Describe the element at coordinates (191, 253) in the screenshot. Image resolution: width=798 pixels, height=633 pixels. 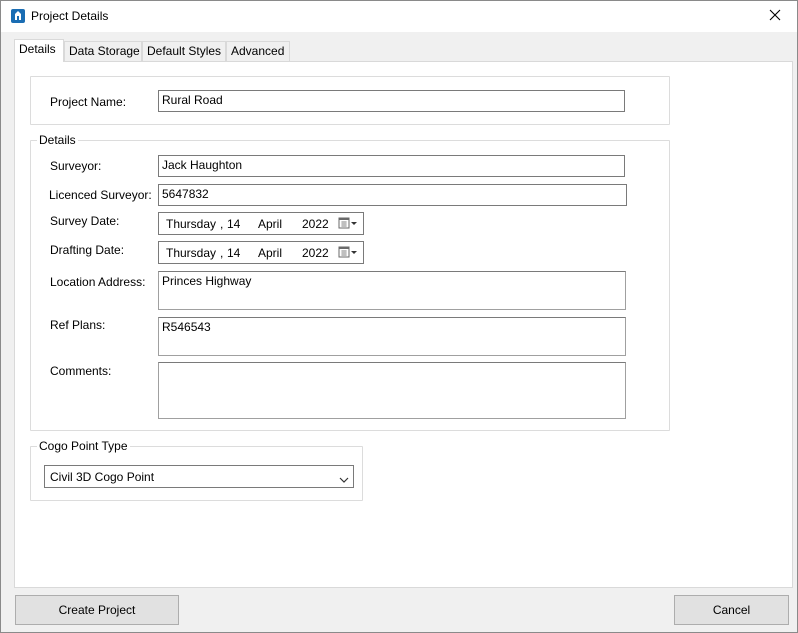
I see `drafting-date-weekday: Thursday` at that location.